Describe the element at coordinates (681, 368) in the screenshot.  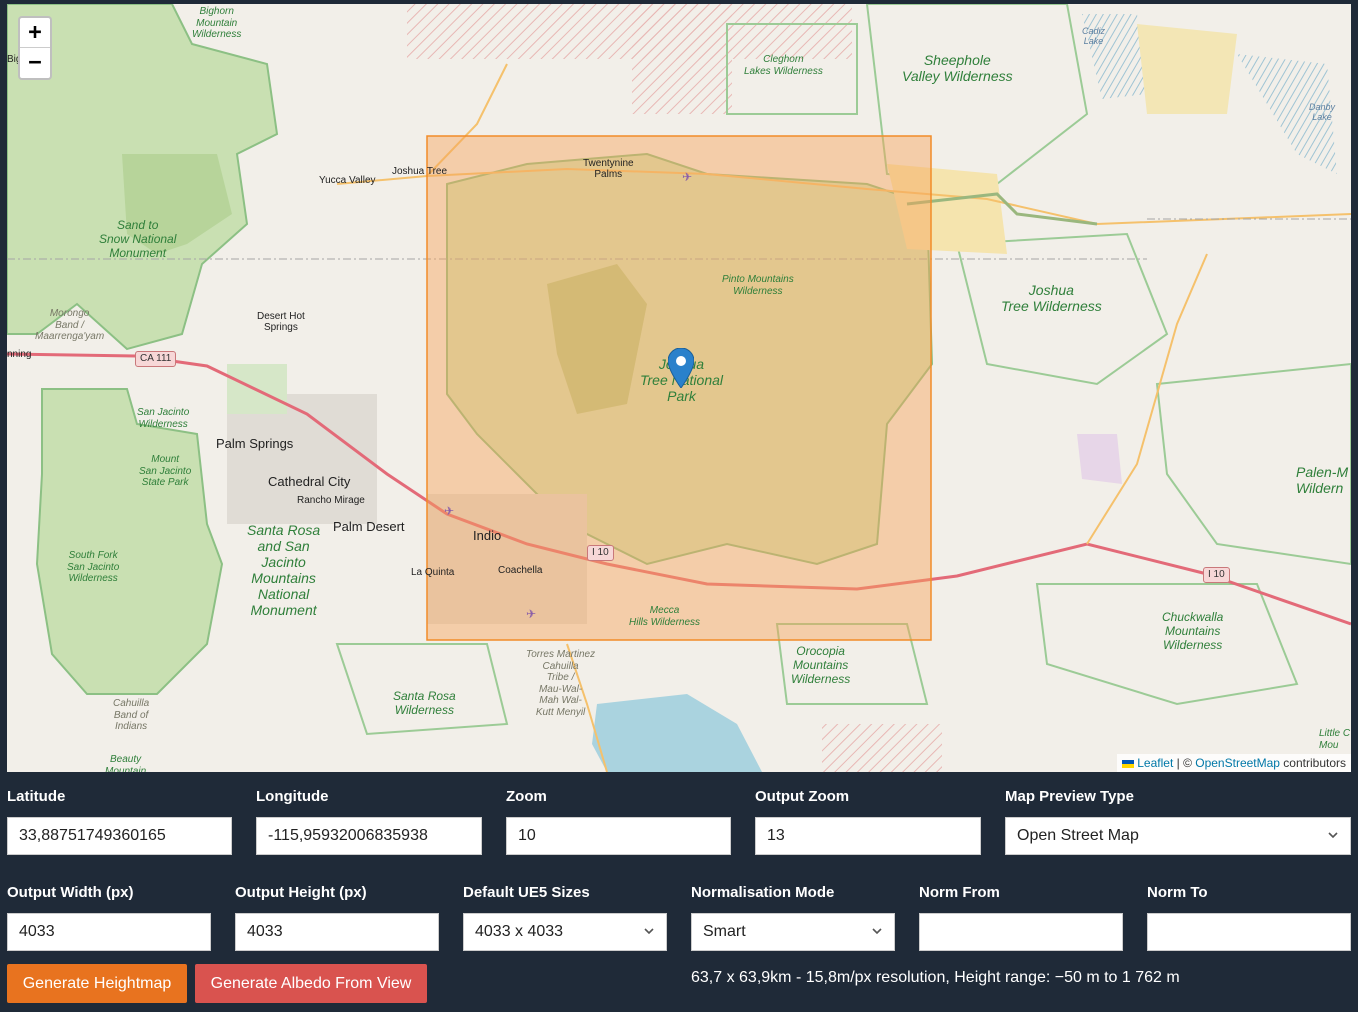
I see `location-marker-icon` at that location.